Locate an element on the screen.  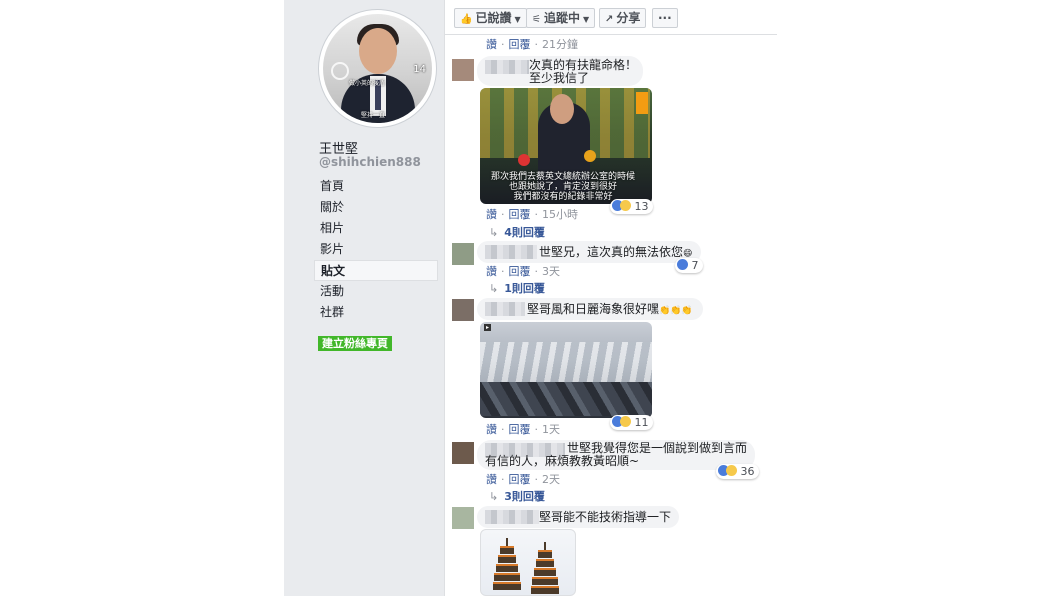
comment-text: 次真的有扶龍命格！ 至少我信了 is located at coordinates (583, 71).